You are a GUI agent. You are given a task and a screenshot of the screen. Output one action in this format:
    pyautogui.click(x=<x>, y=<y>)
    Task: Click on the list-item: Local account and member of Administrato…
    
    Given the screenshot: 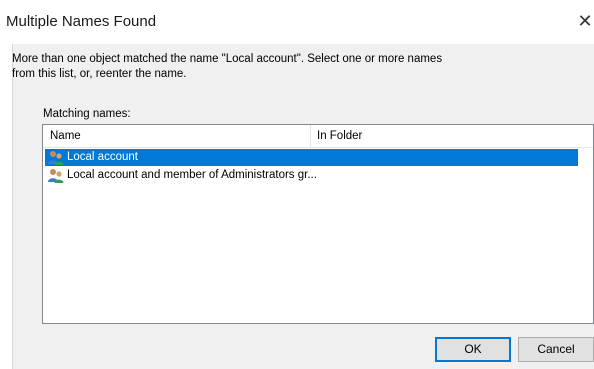 What is the action you would take?
    pyautogui.click(x=311, y=175)
    